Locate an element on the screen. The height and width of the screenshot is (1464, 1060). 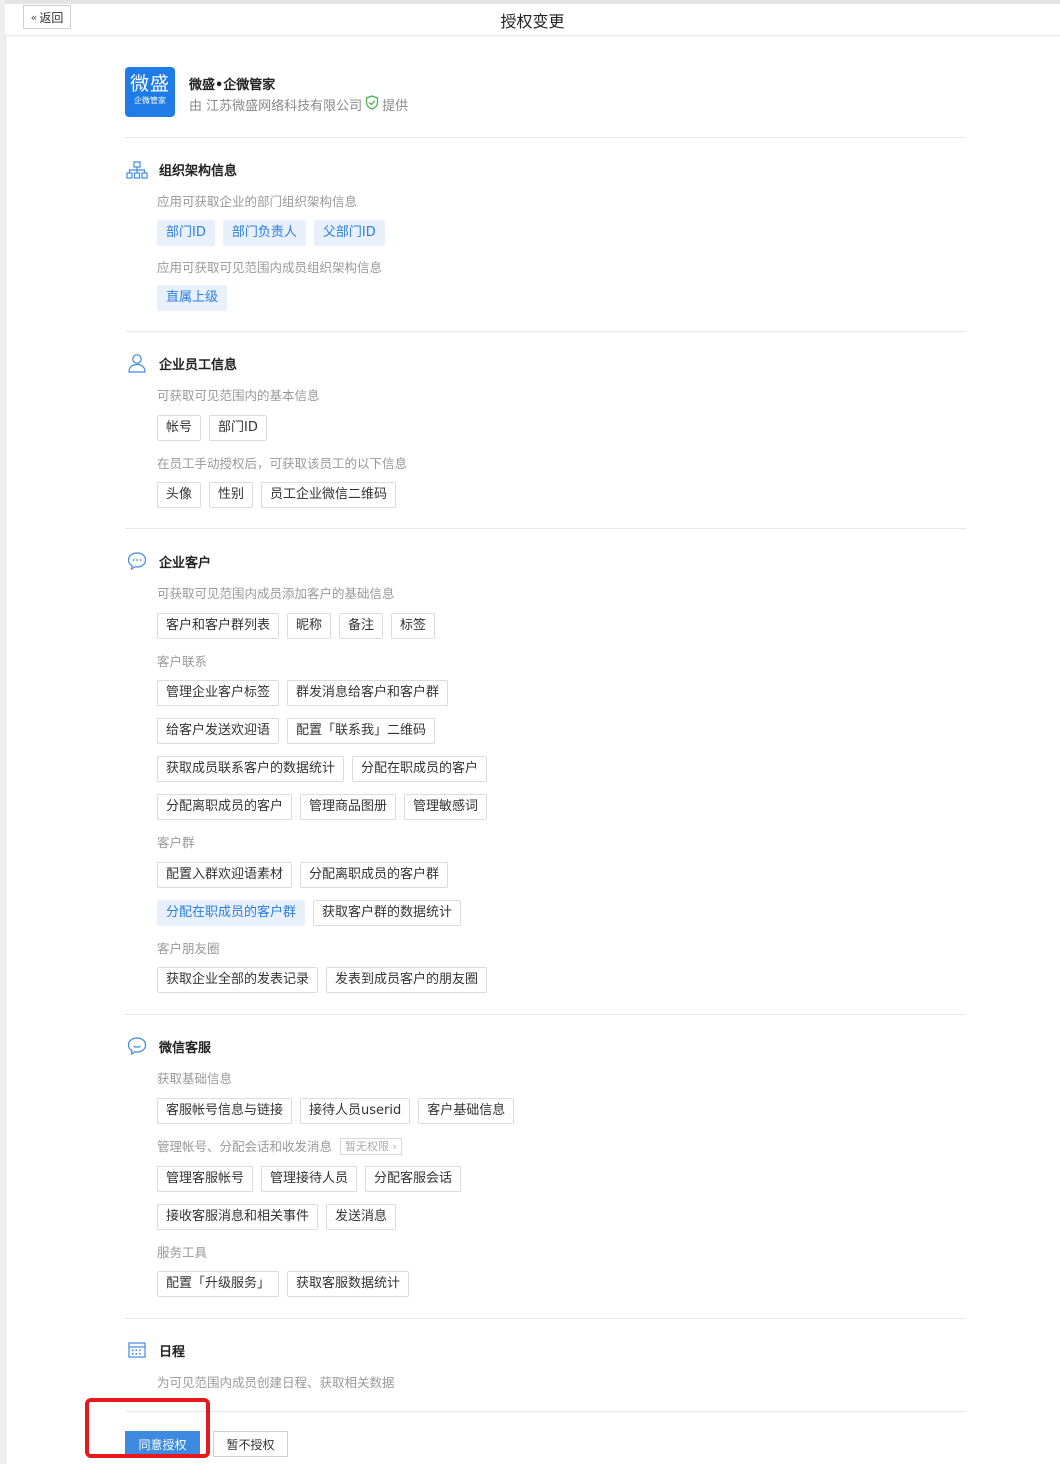
section-org-desc-2: 应用可获取可见范围内成员组织架构信息 is located at coordinates (270, 267).